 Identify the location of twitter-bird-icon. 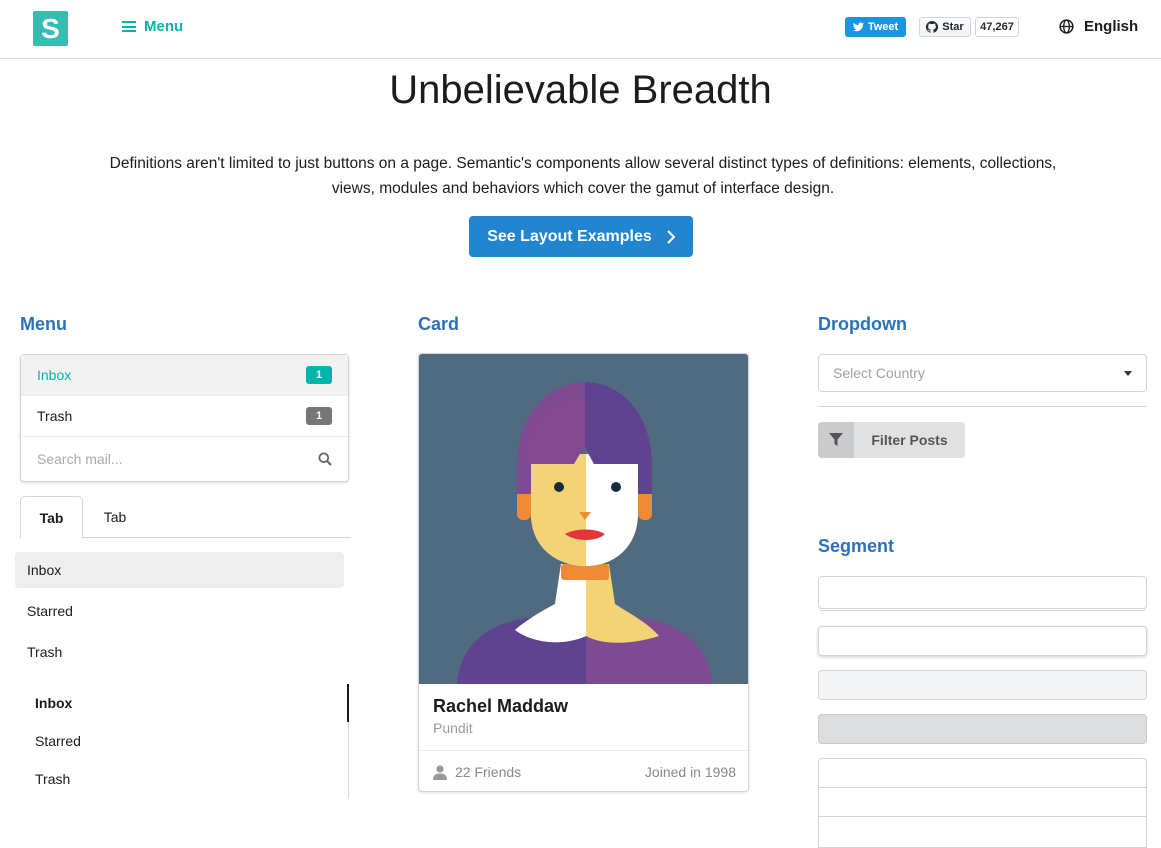
(858, 27).